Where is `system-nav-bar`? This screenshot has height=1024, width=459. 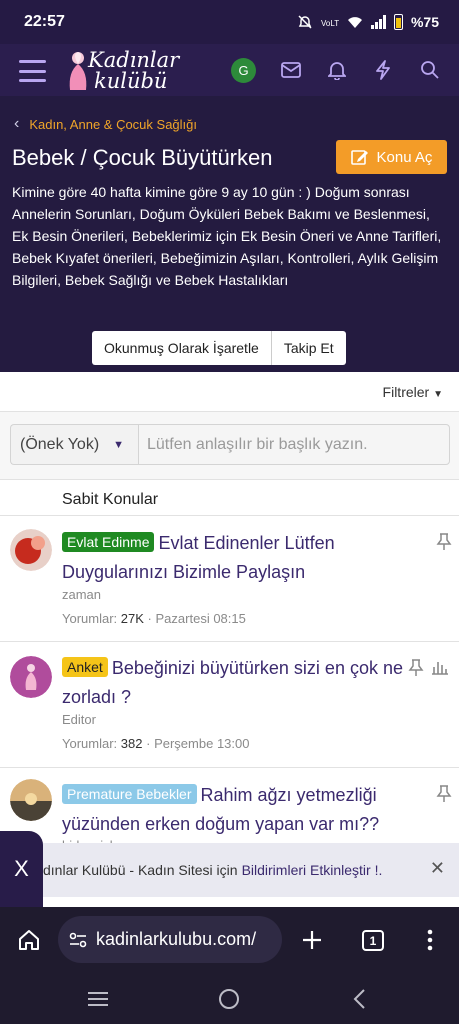
system-nav-bar is located at coordinates (229, 998).